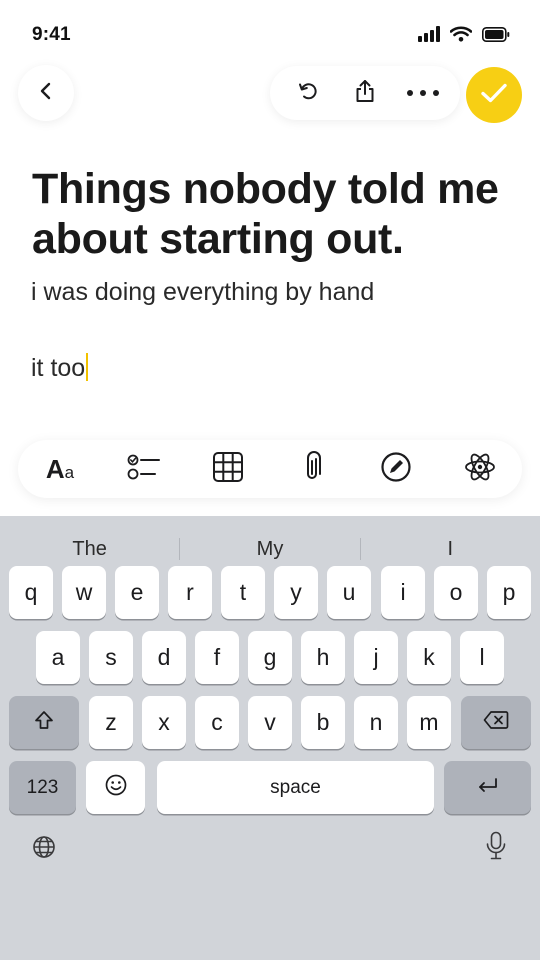  Describe the element at coordinates (137, 592) in the screenshot. I see `key-e: e` at that location.